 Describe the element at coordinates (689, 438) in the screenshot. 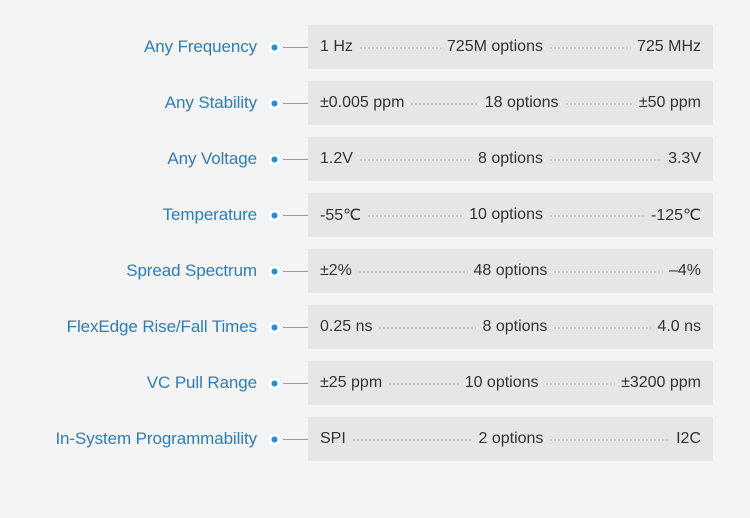

I see `spec-max-value: I2C` at that location.